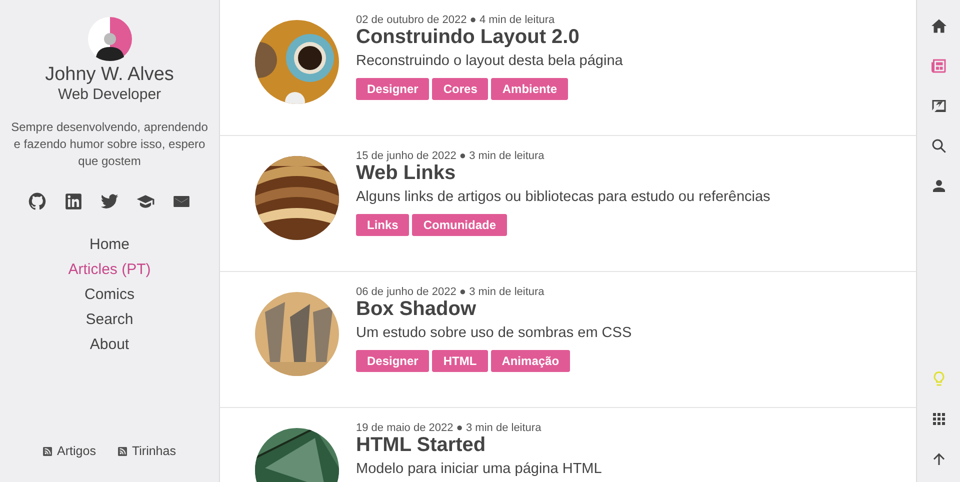 The width and height of the screenshot is (960, 482). Describe the element at coordinates (563, 173) in the screenshot. I see `article-title: Web Links` at that location.